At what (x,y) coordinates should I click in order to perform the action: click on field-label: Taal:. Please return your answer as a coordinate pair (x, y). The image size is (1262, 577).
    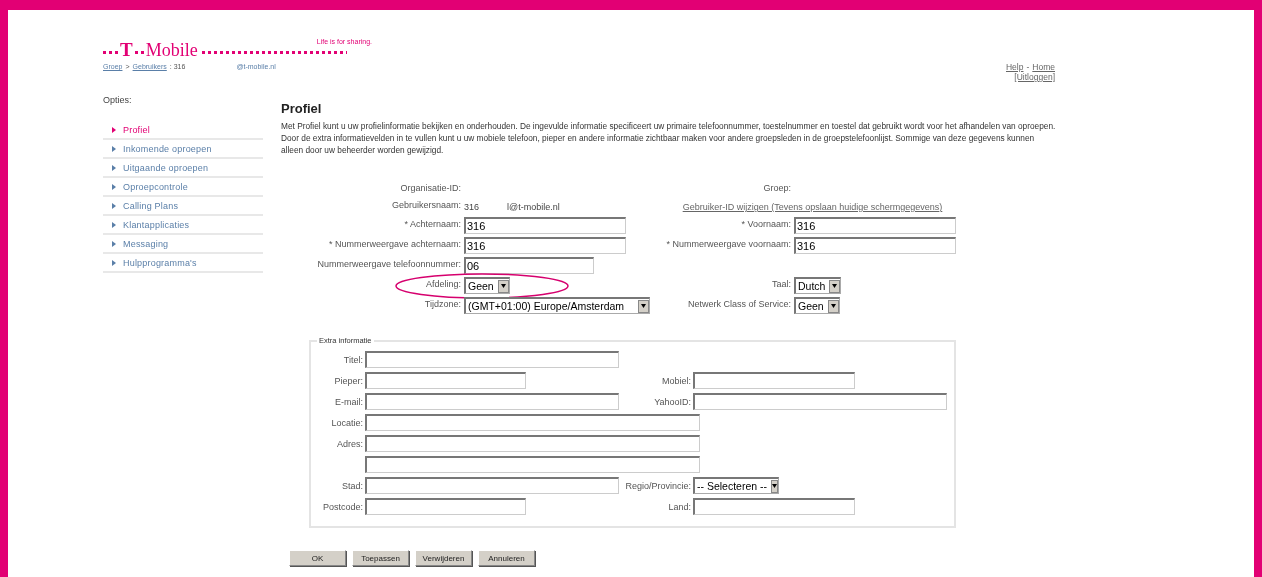
    Looking at the image, I should click on (781, 283).